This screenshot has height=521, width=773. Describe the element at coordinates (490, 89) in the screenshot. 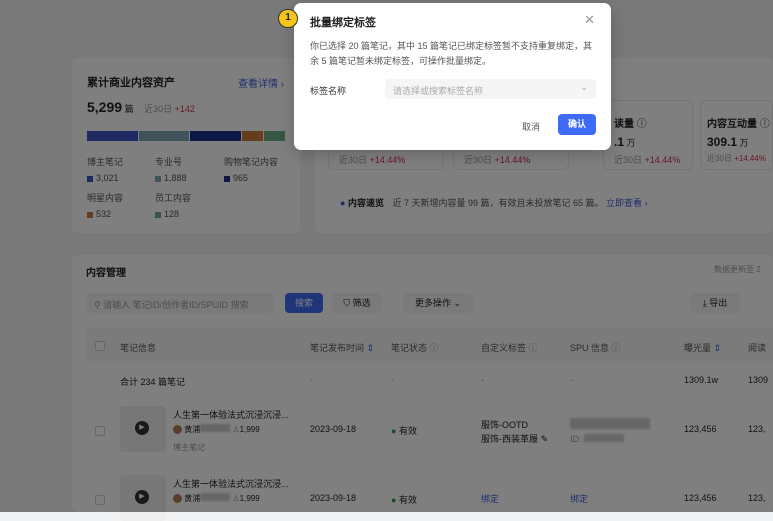

I see `tag-name-select: 请选择或搜索标签名称 ⌄` at that location.